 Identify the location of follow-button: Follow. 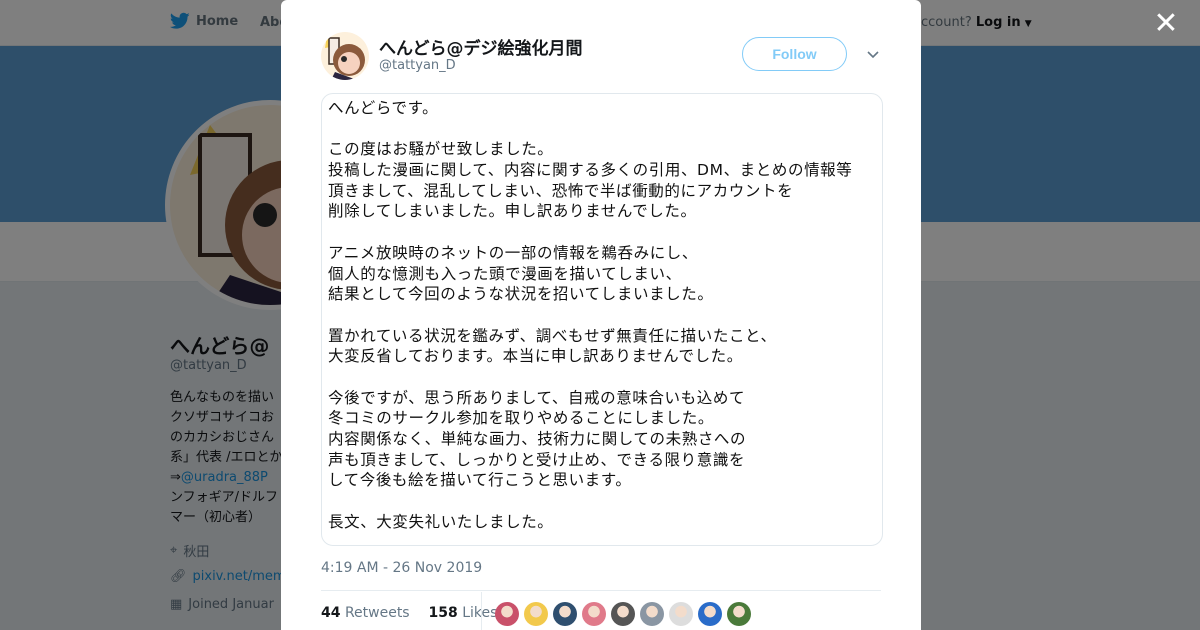
(794, 54).